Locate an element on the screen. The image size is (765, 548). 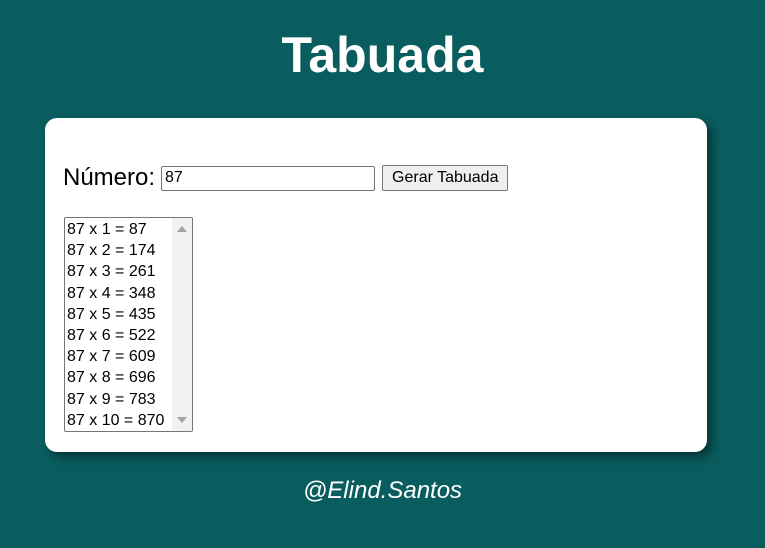
number-input is located at coordinates (268, 178).